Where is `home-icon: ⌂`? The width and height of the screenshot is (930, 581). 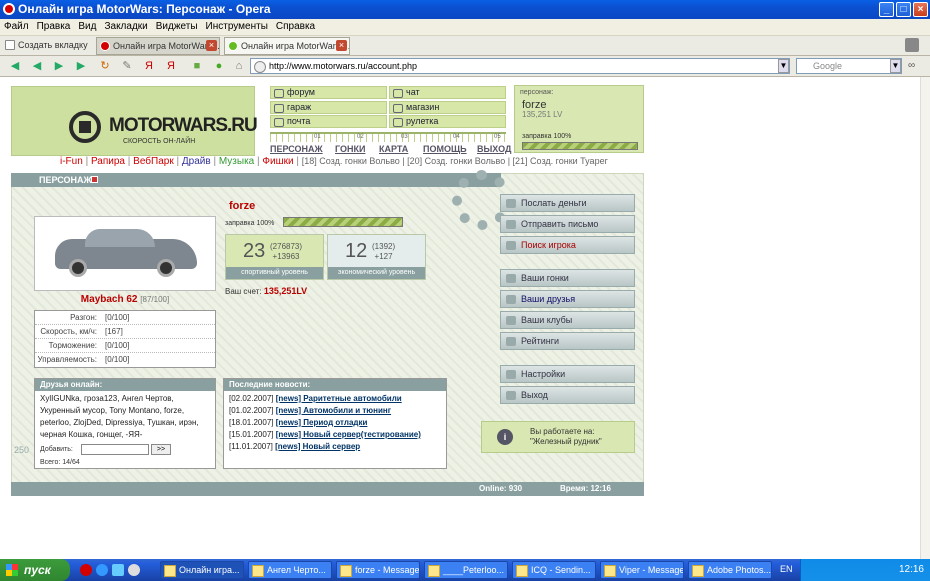
home-icon: ⌂ is located at coordinates (239, 66).